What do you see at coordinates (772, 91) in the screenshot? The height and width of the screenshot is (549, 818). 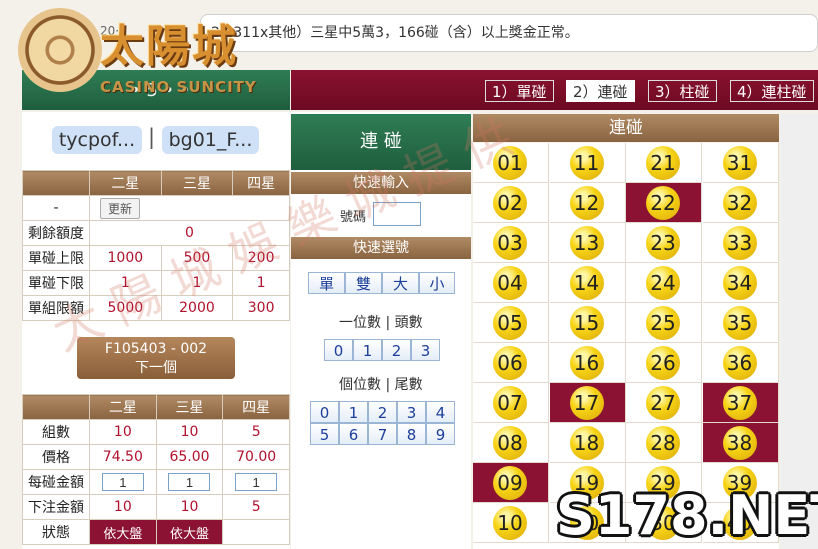 I see `tab-consecutive-column: 4）連柱碰` at bounding box center [772, 91].